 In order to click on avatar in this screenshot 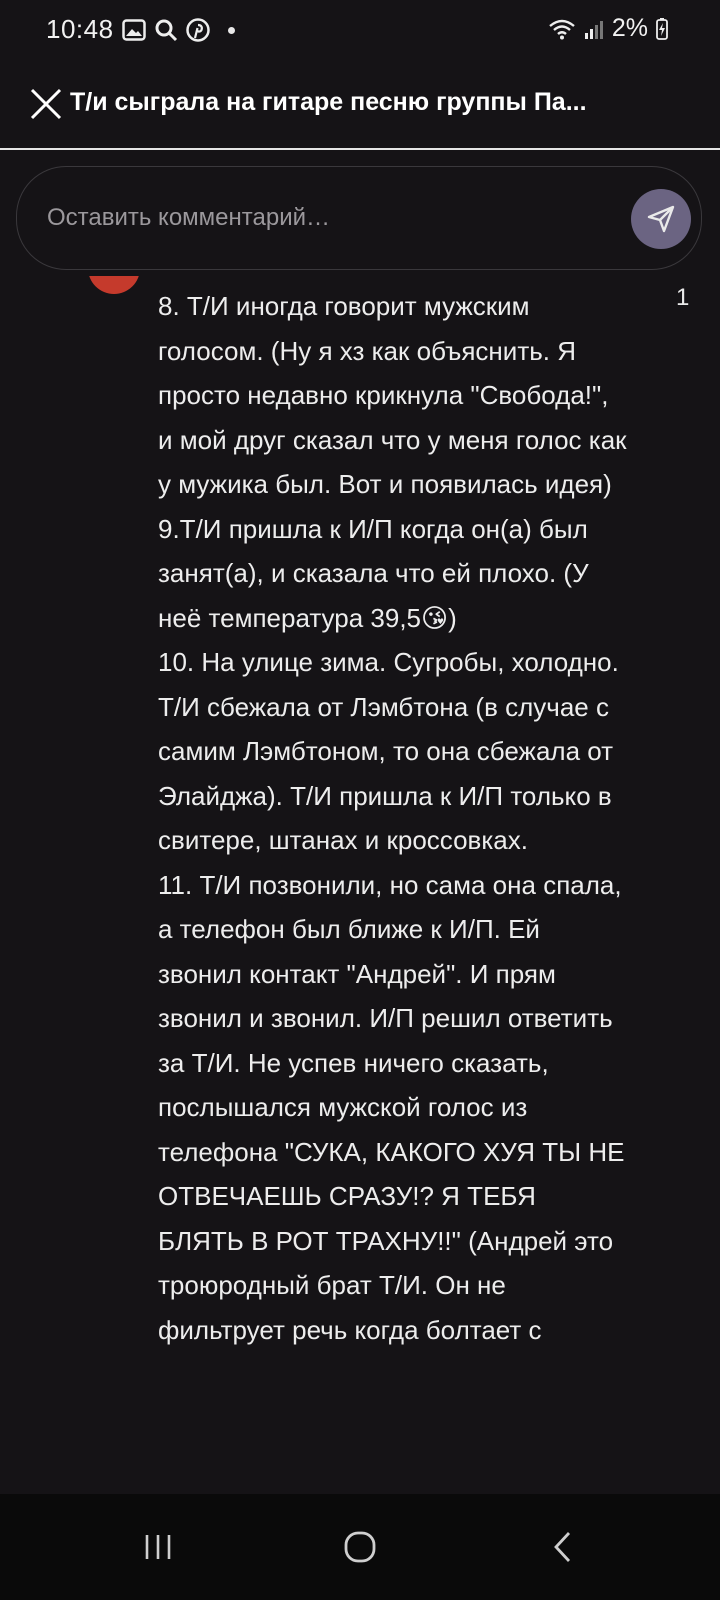, I will do `click(114, 285)`.